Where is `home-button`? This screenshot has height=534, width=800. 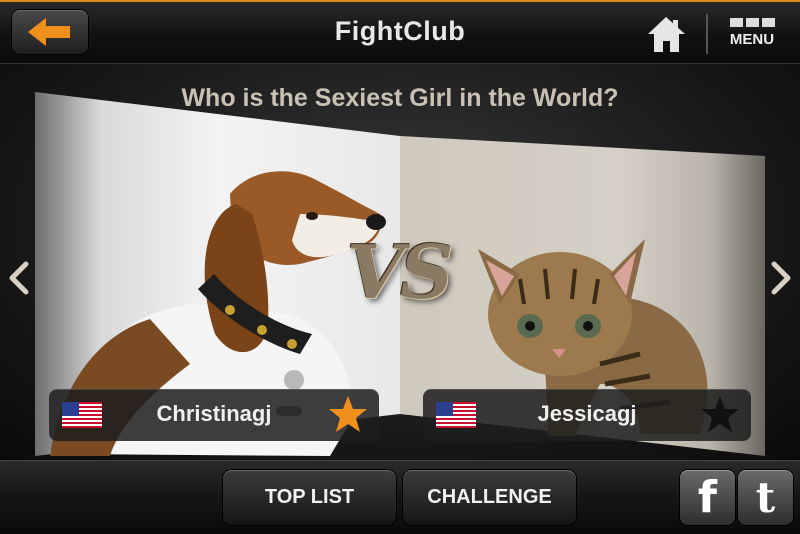 home-button is located at coordinates (666, 34).